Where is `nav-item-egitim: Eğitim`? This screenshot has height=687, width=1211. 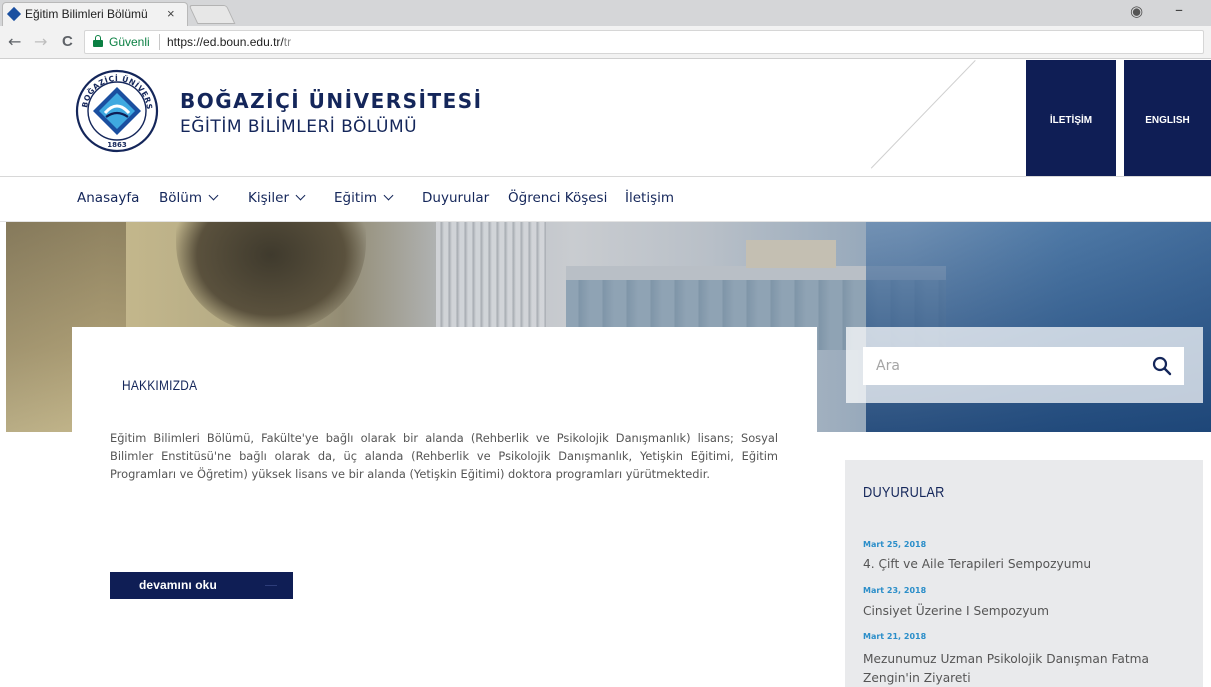
nav-item-egitim: Eğitim is located at coordinates (364, 198).